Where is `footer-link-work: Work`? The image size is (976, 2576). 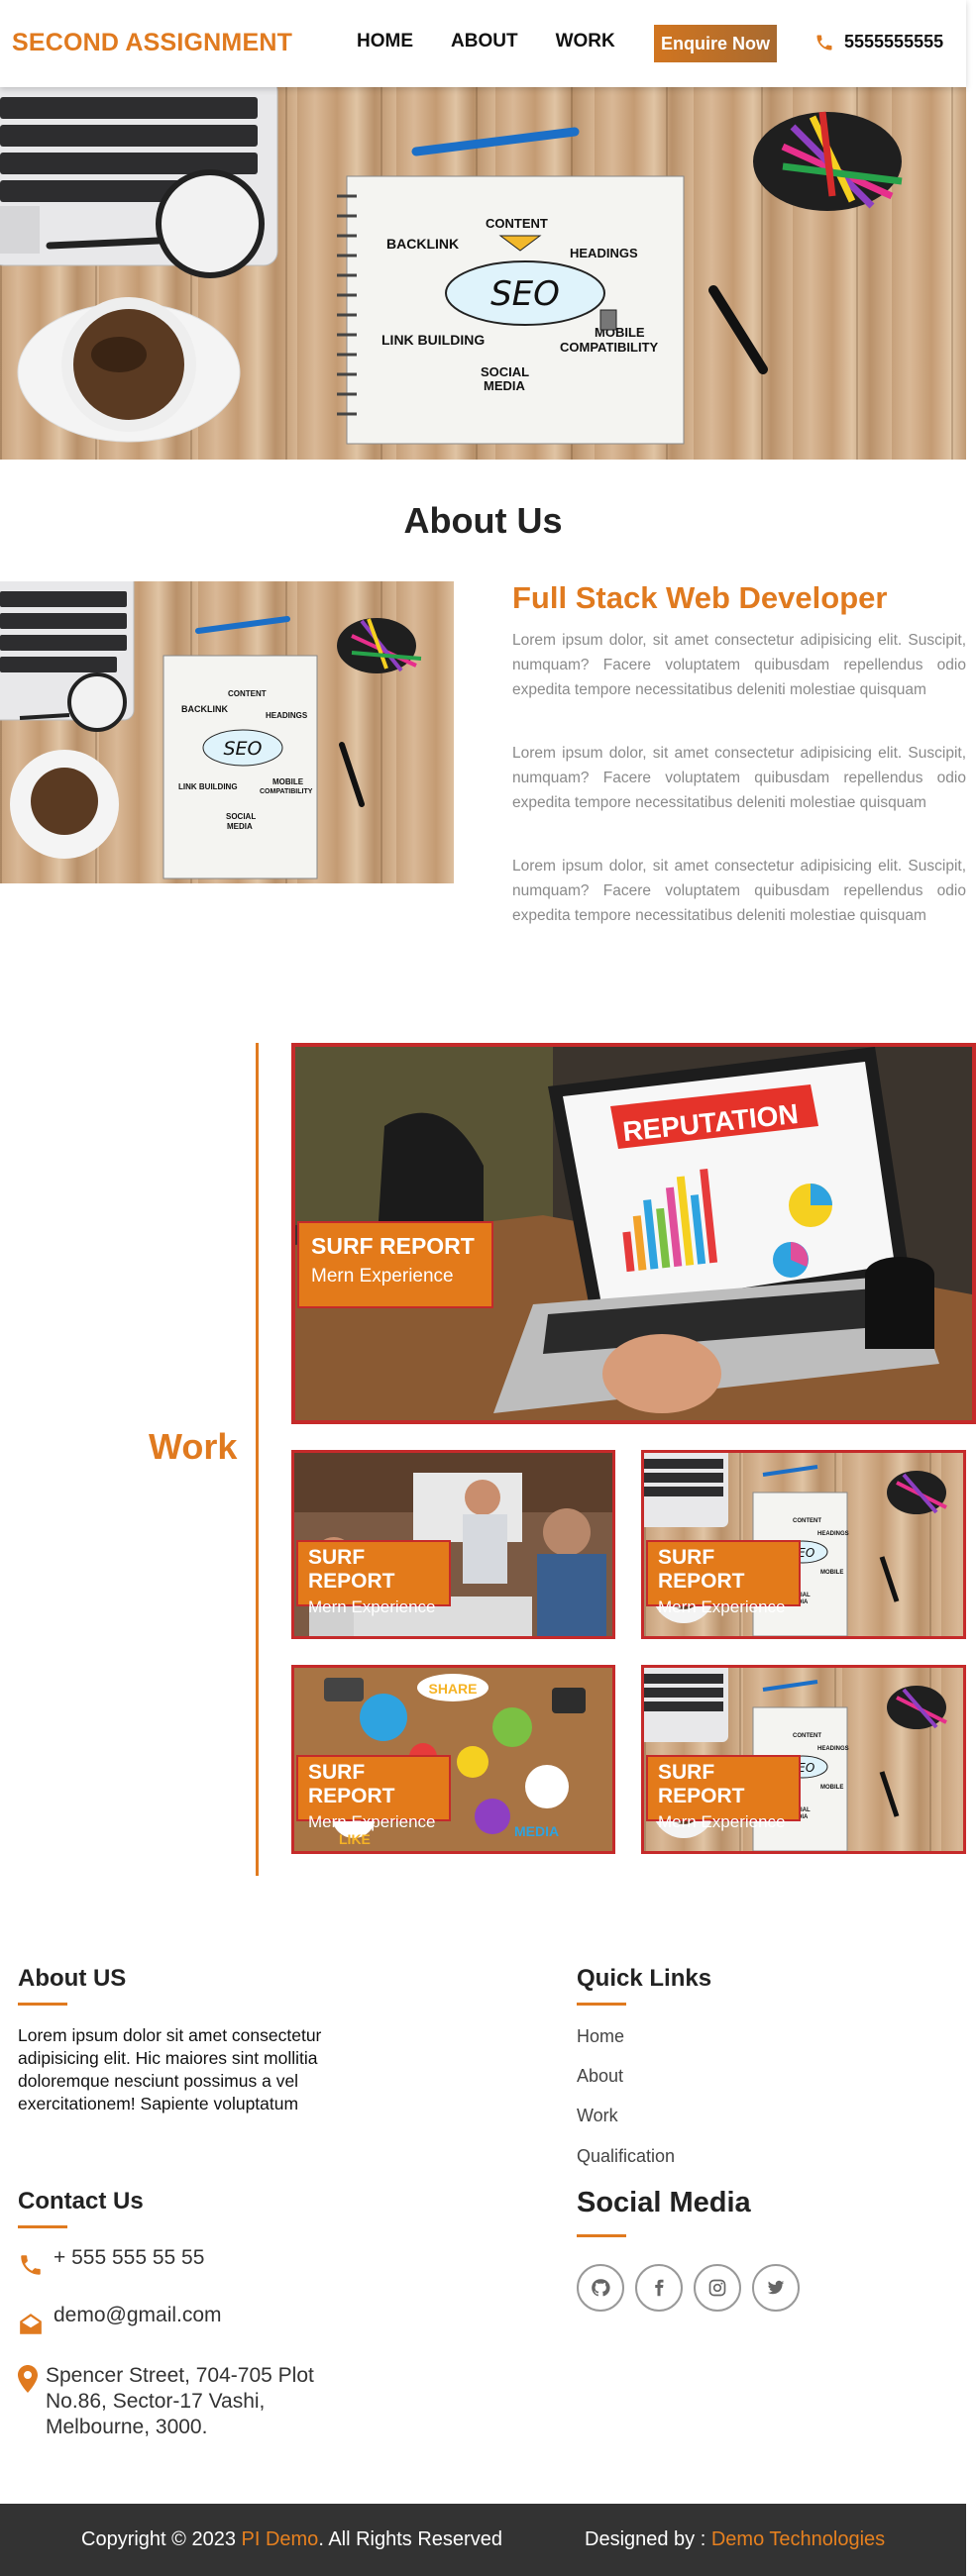
footer-link-work: Work is located at coordinates (597, 2116).